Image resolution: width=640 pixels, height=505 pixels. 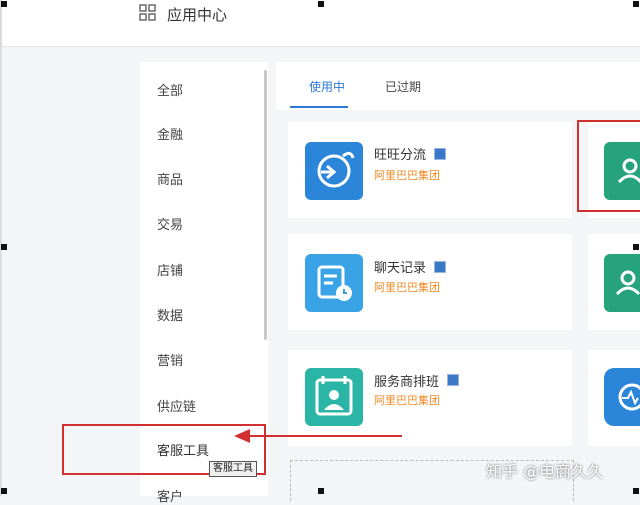 I want to click on tab-bar: 使用中 已过期, so click(x=458, y=86).